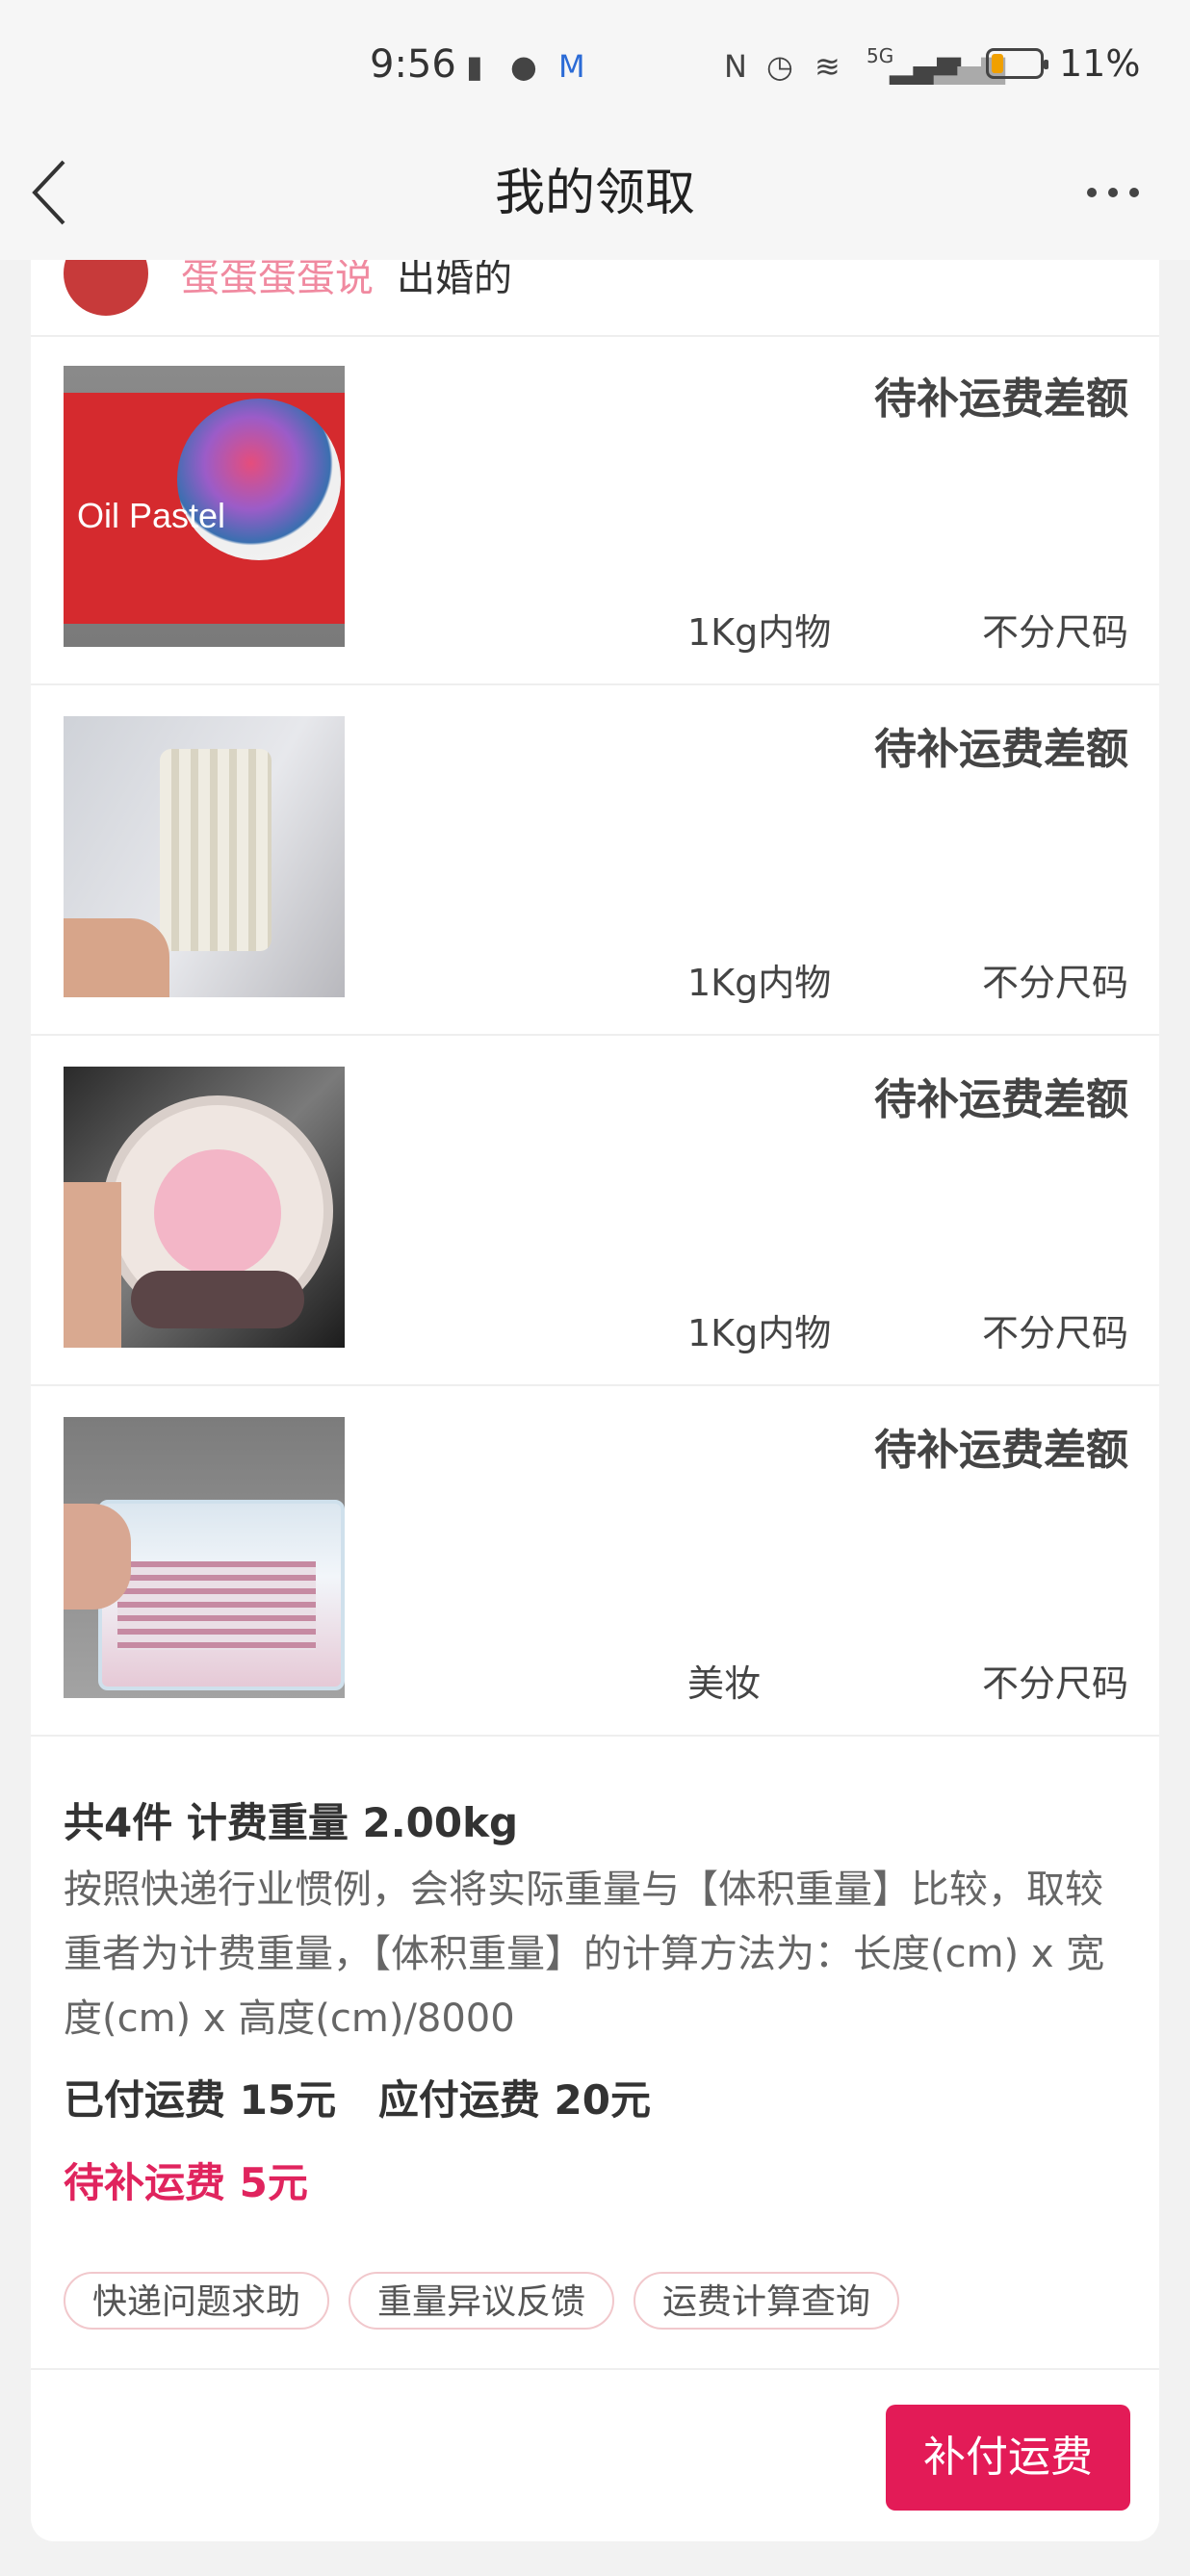 Image resolution: width=1190 pixels, height=2576 pixels. Describe the element at coordinates (767, 2301) in the screenshot. I see `chip-fee-query: 运费计算查询` at that location.